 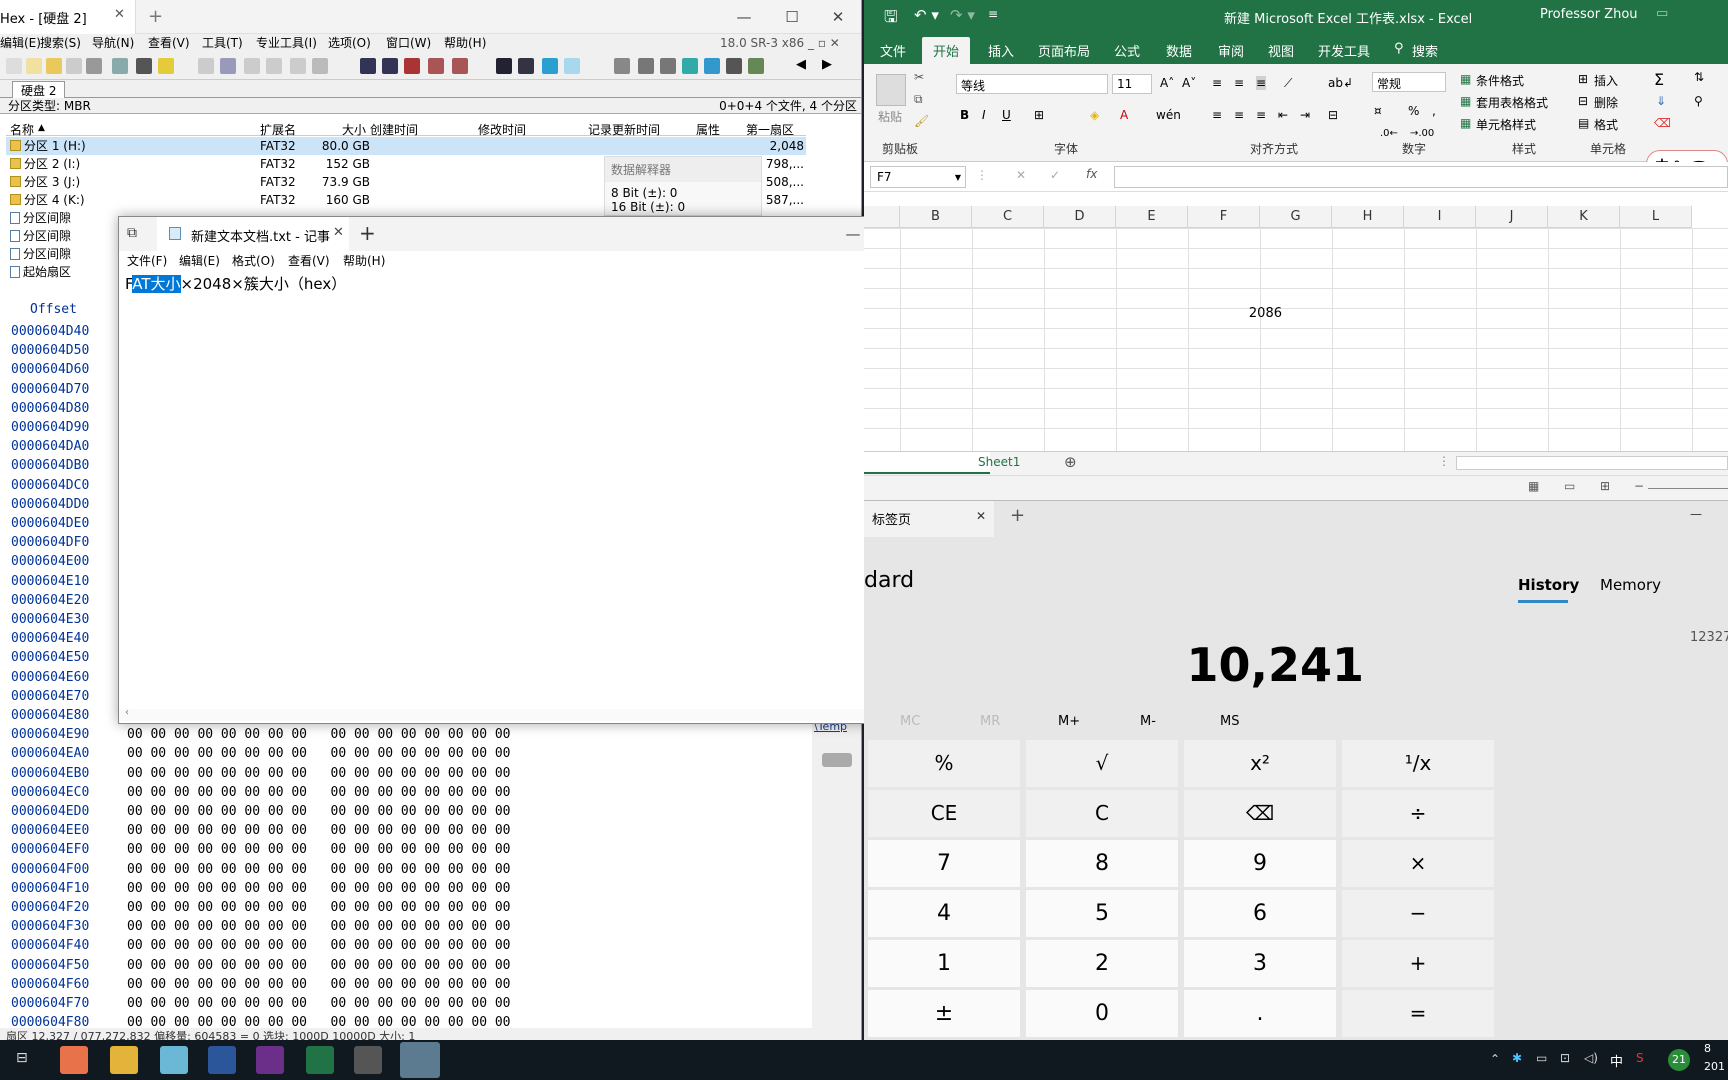 I want to click on new-file-icon, so click(x=34, y=66).